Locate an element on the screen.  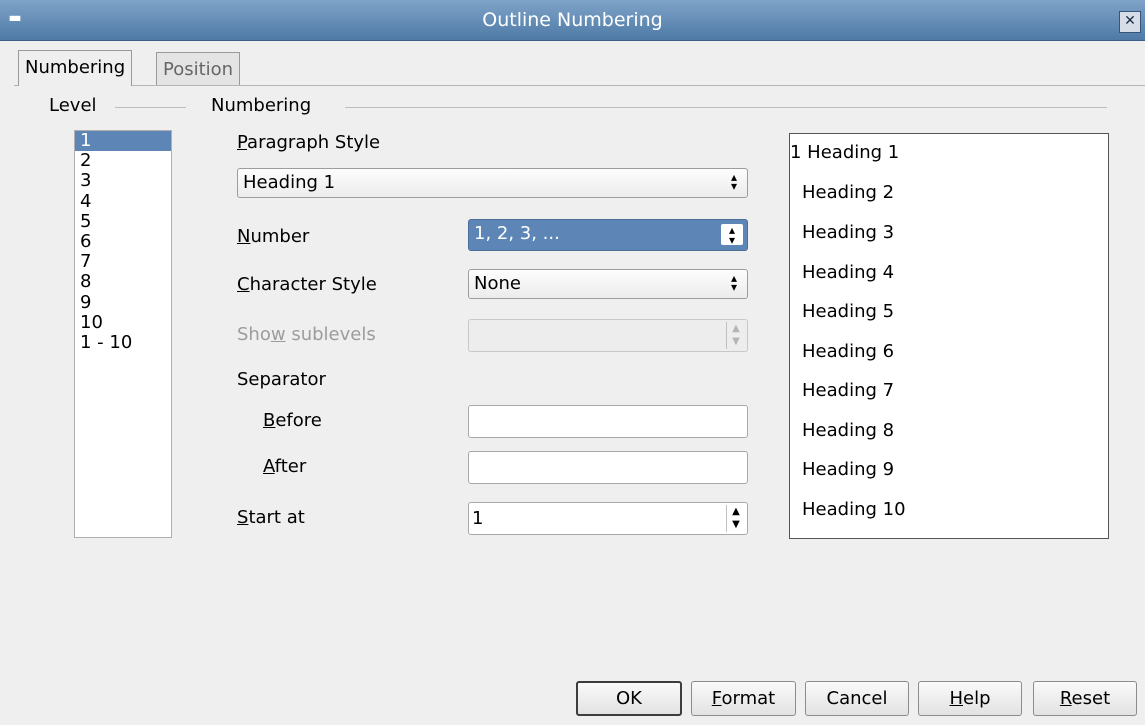
level-item: 4 is located at coordinates (123, 201).